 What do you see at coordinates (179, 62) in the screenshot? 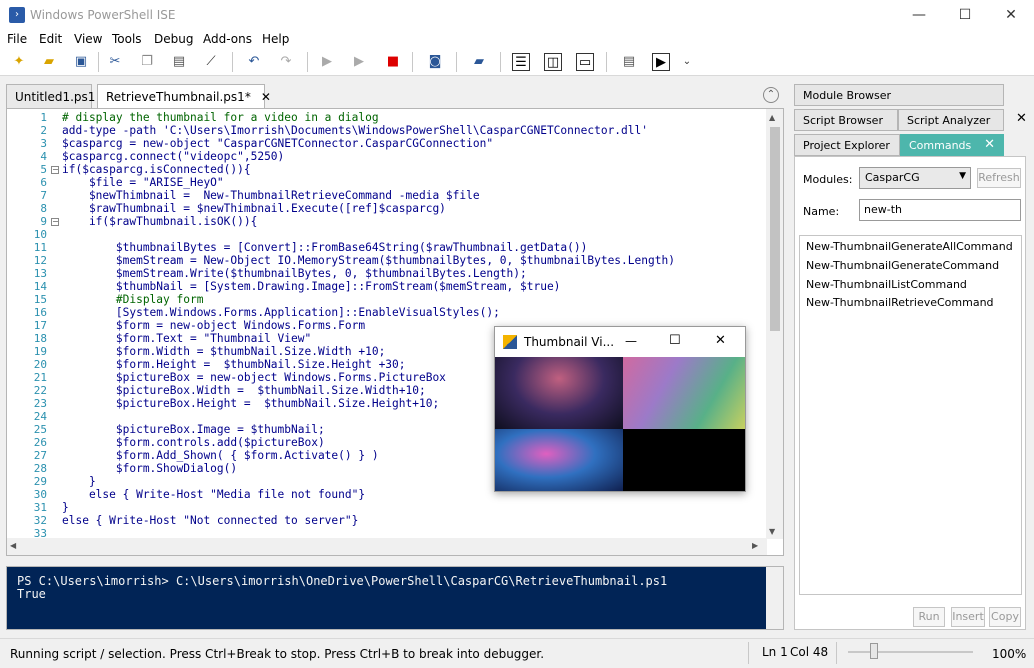
I see `paste-icon: ▤` at bounding box center [179, 62].